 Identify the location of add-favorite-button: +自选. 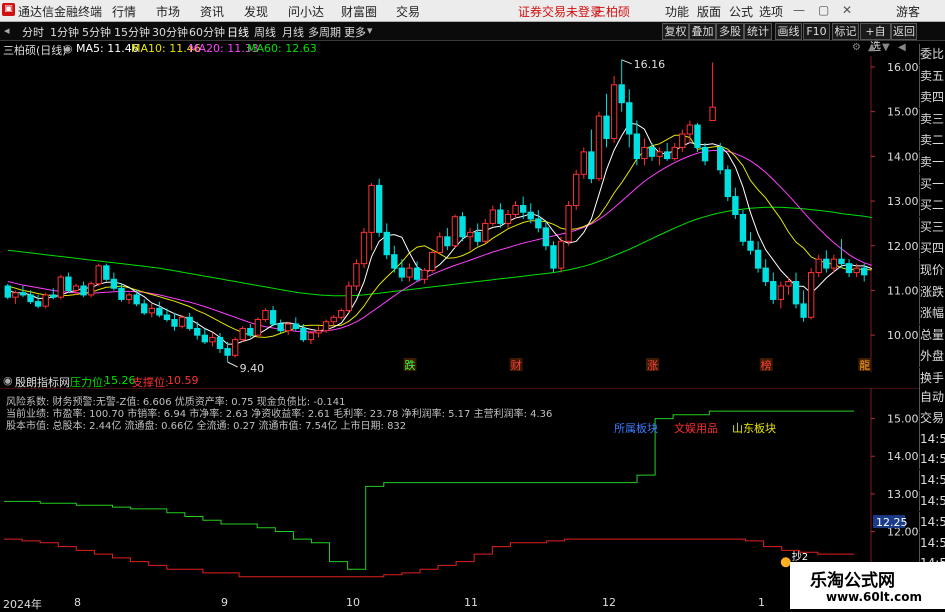
(875, 38).